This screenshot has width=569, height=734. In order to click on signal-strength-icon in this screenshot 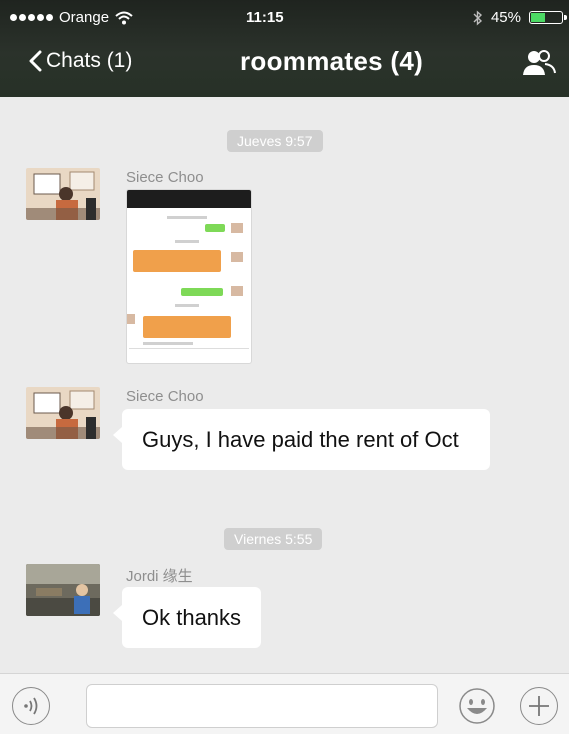, I will do `click(31, 17)`.